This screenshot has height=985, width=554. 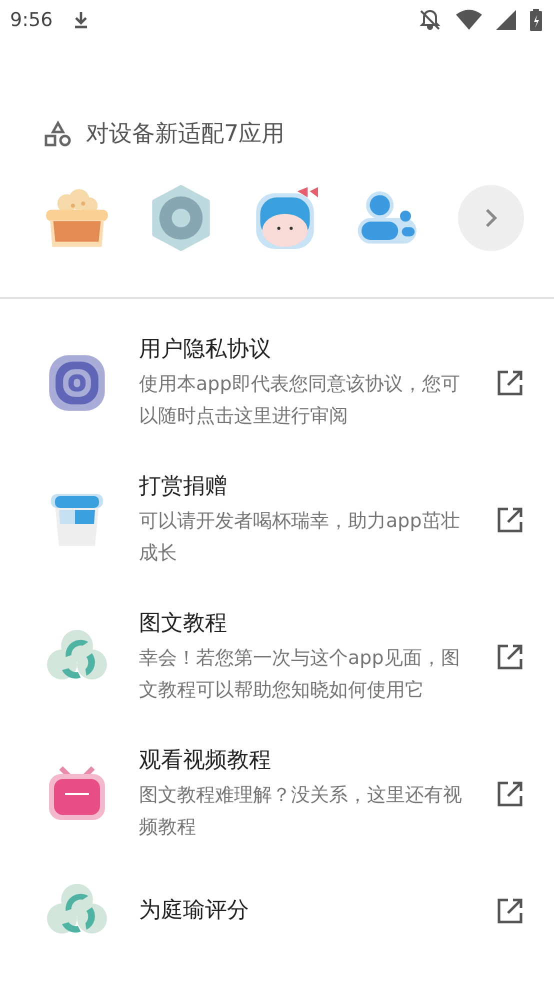 I want to click on signal-icon, so click(x=506, y=20).